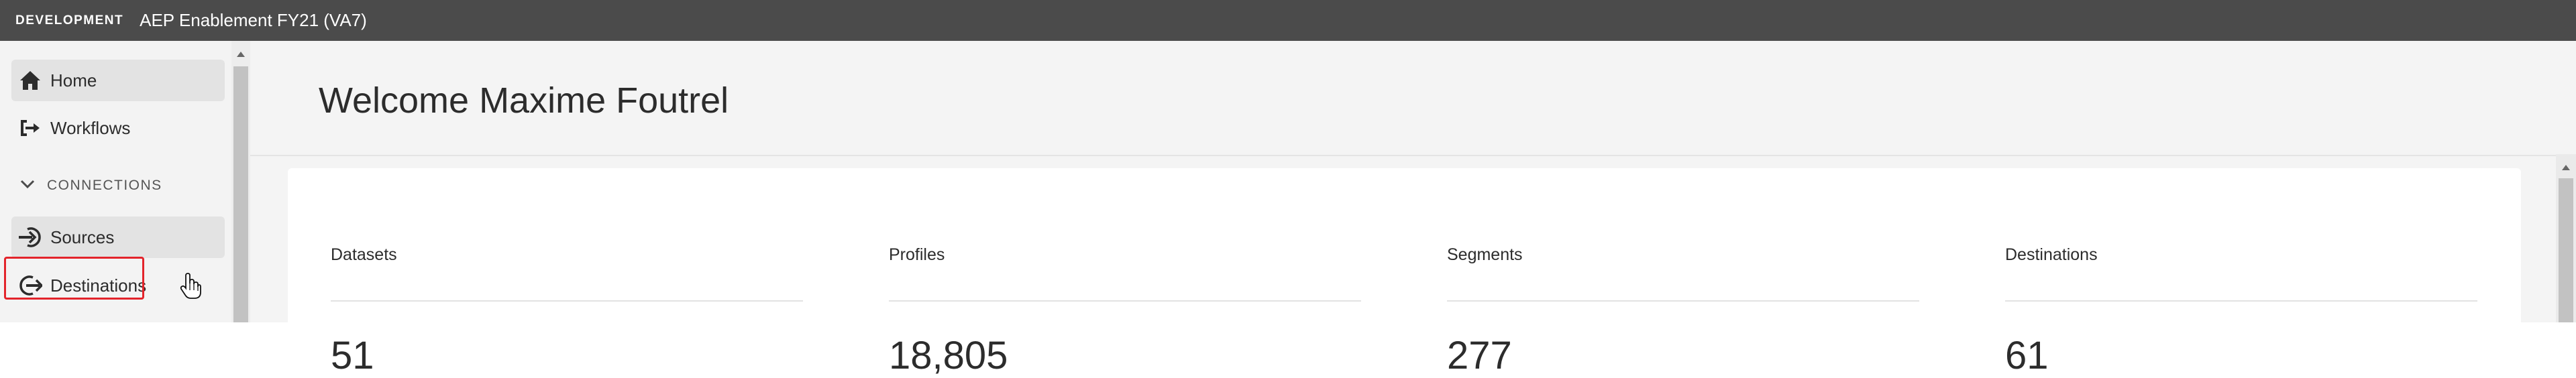  What do you see at coordinates (364, 254) in the screenshot?
I see `metric-label: Datasets` at bounding box center [364, 254].